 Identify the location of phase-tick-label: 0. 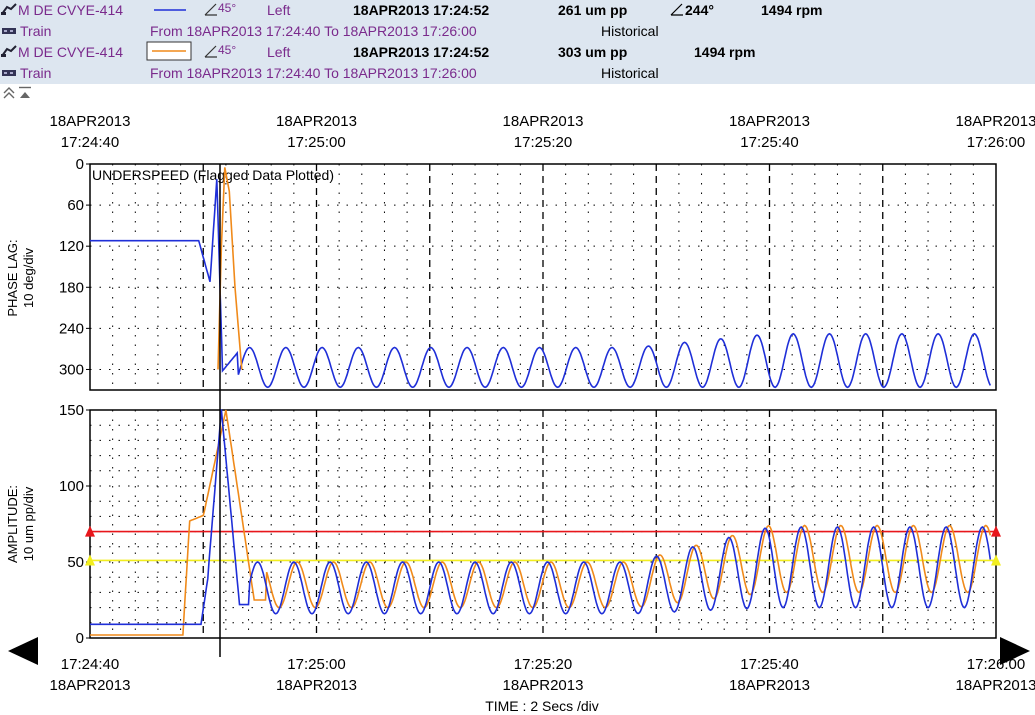
(80, 164).